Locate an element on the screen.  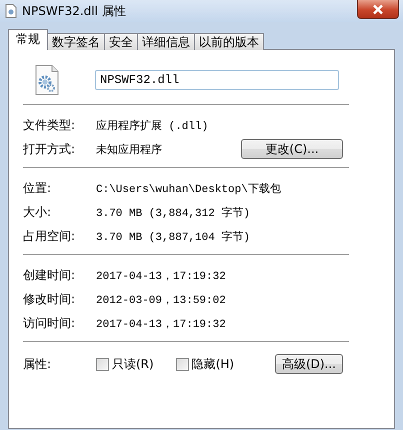
gear-file-icon is located at coordinates (47, 80).